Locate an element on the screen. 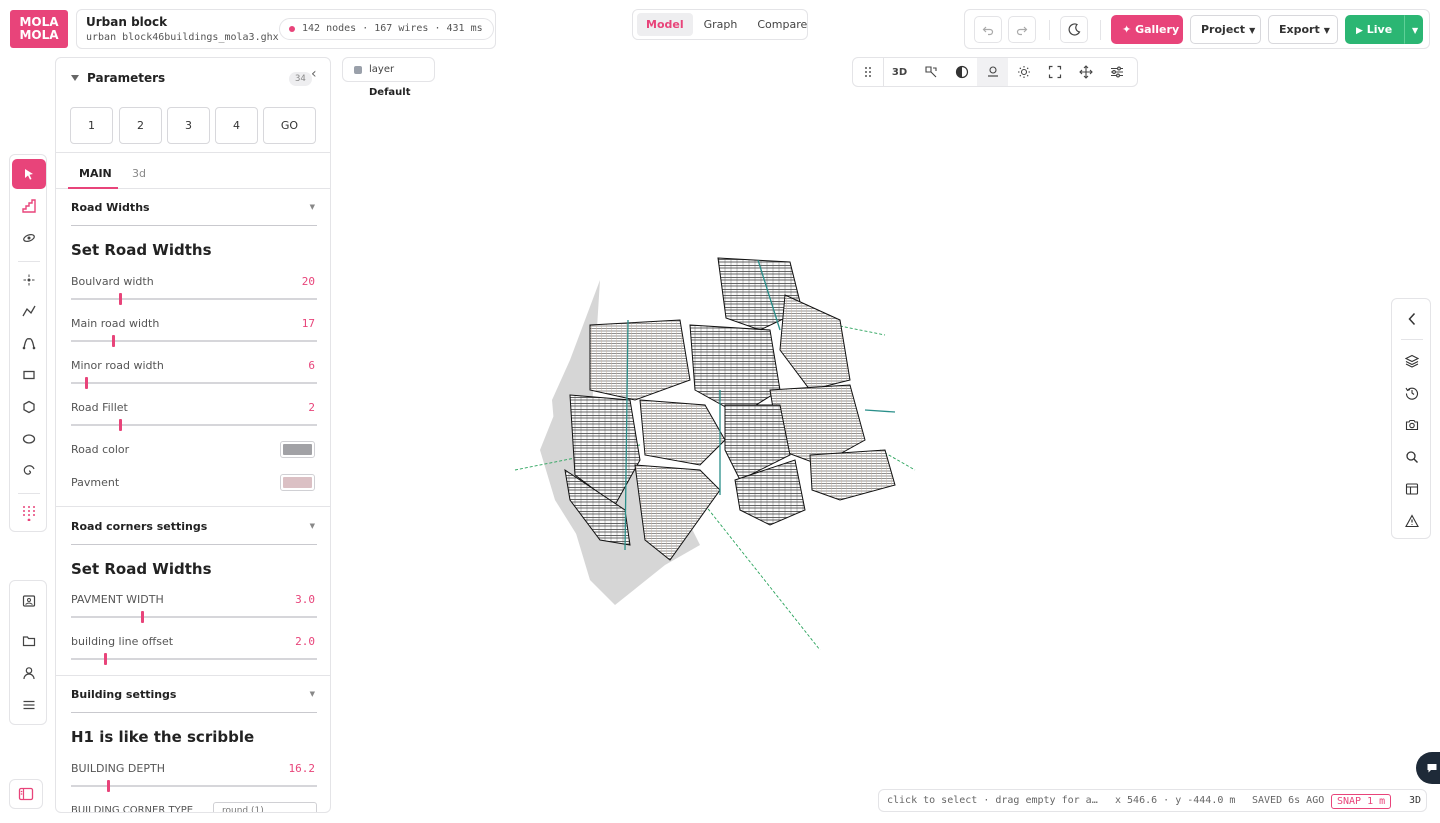 The height and width of the screenshot is (823, 1440). caret-down-icon: ▼ is located at coordinates (1415, 30).